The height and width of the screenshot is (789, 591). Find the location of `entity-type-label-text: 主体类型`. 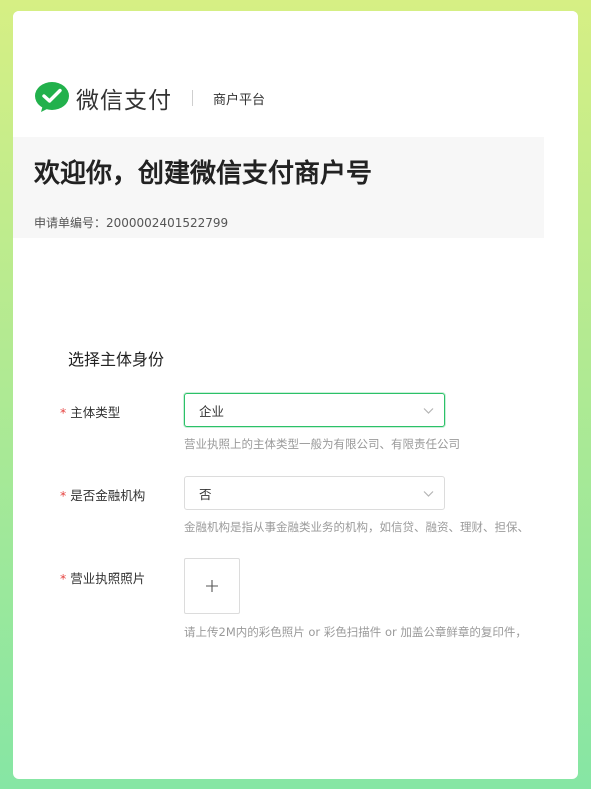

entity-type-label-text: 主体类型 is located at coordinates (95, 412).